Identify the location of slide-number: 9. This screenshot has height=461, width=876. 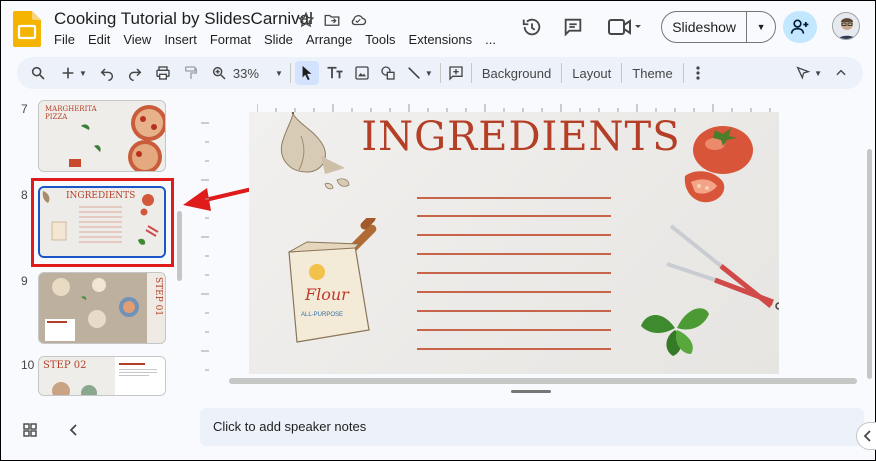
(24, 281).